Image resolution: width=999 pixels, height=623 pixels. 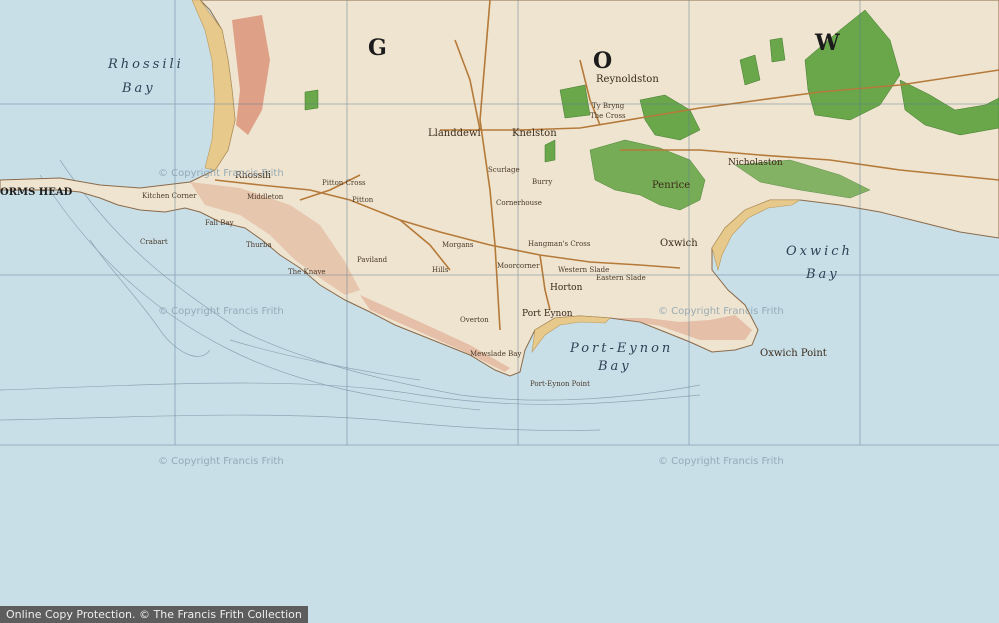 I want to click on place-fall-bay: Fall Bay, so click(x=219, y=223).